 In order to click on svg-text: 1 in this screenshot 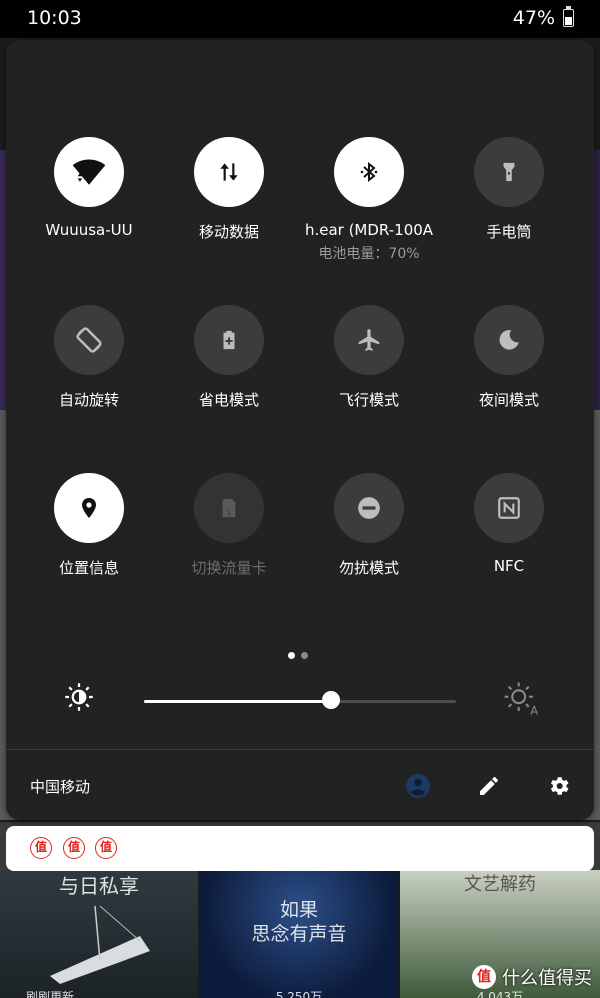, I will do `click(229, 512)`.